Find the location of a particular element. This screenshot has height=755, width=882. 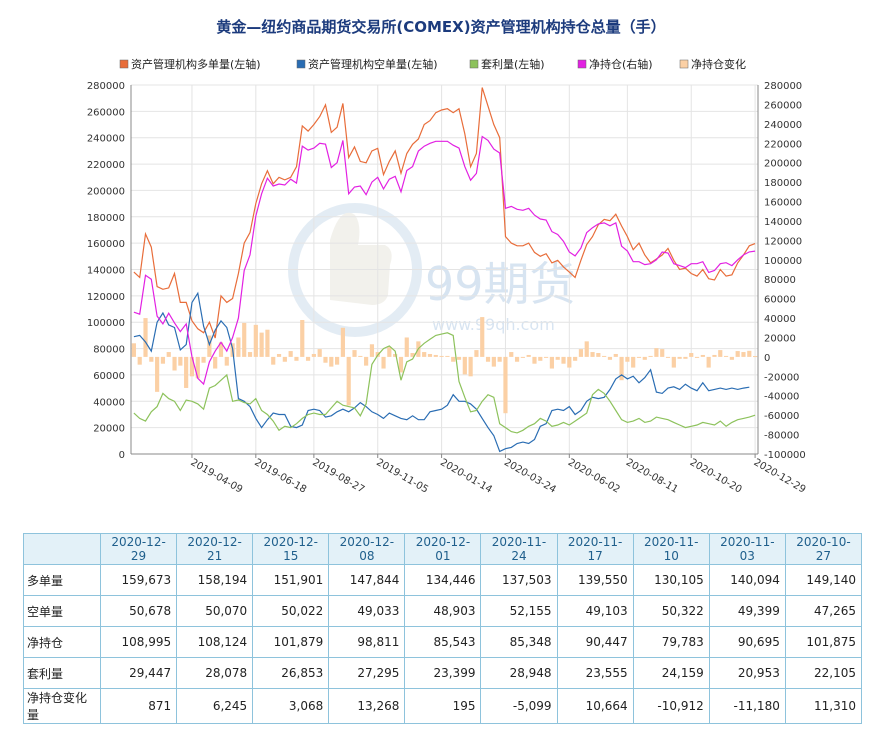

y-right-tick-label: 280000 is located at coordinates (783, 86).